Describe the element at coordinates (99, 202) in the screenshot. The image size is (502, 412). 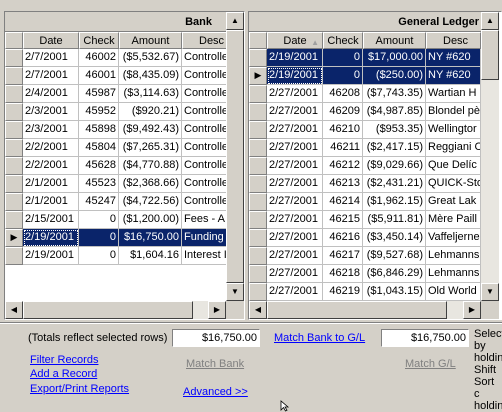
I see `cell-check: 45247` at that location.